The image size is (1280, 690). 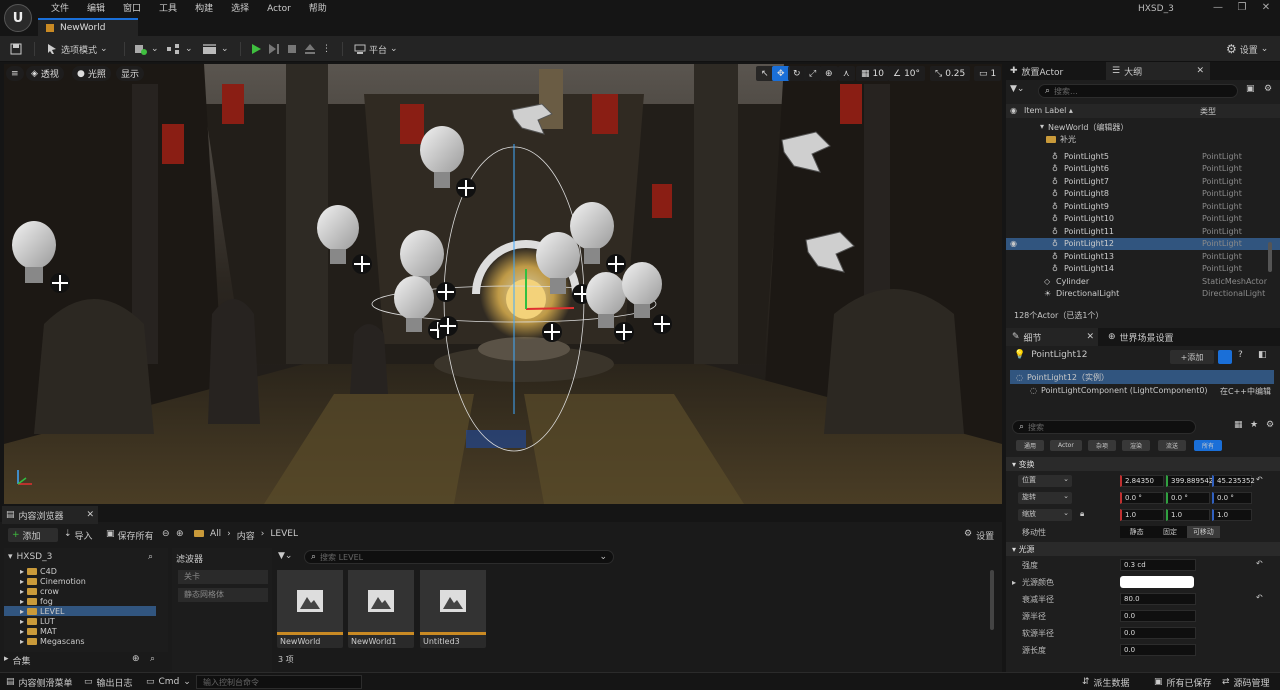 What do you see at coordinates (130, 535) in the screenshot?
I see `save-all-button: ▣ 保存所有` at bounding box center [130, 535].